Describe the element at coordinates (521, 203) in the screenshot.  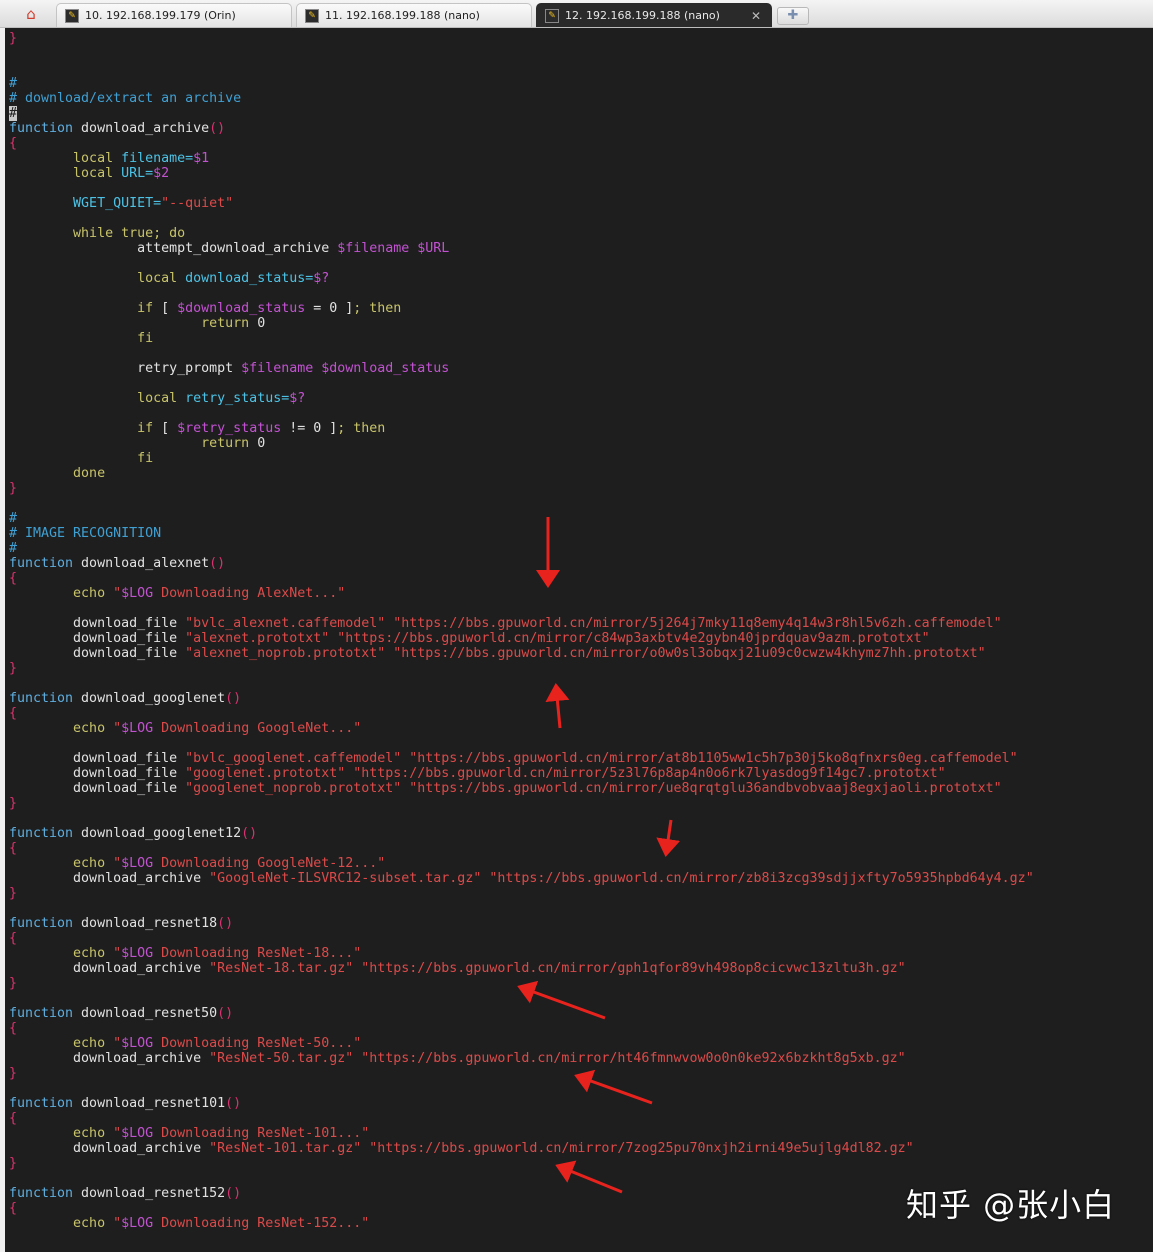
I see `code-line: WGET_QUIET="--quiet"` at that location.